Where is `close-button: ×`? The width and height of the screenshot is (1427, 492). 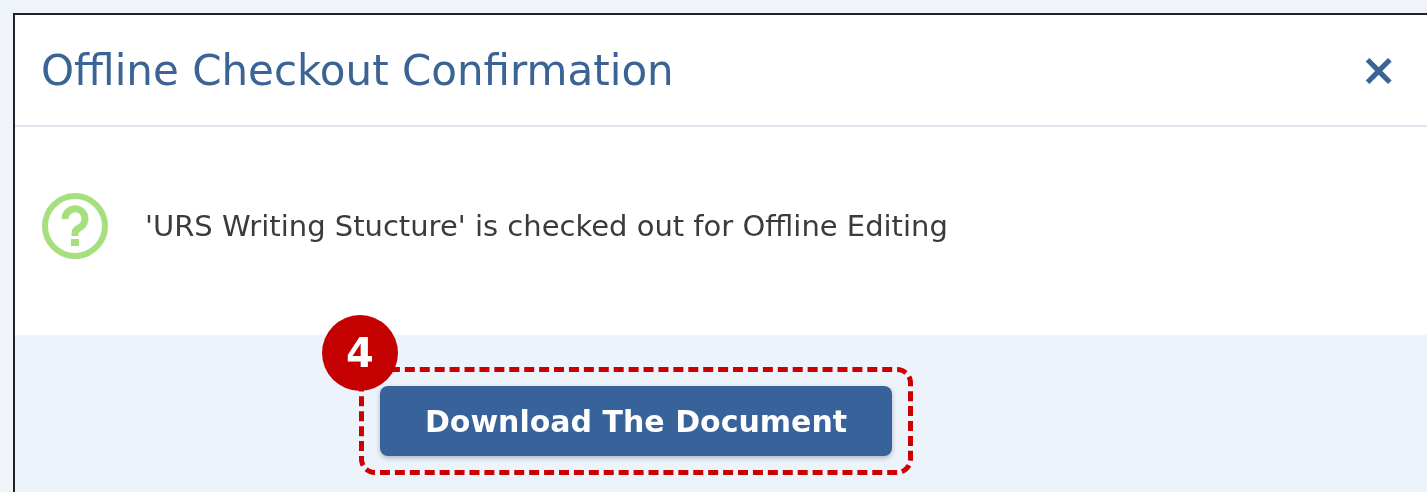 close-button: × is located at coordinates (1378, 70).